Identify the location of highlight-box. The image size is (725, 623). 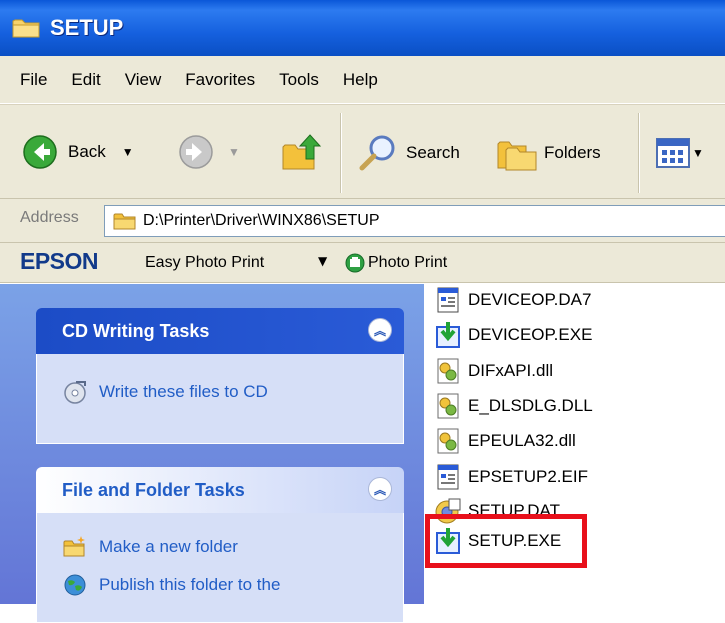
(506, 541).